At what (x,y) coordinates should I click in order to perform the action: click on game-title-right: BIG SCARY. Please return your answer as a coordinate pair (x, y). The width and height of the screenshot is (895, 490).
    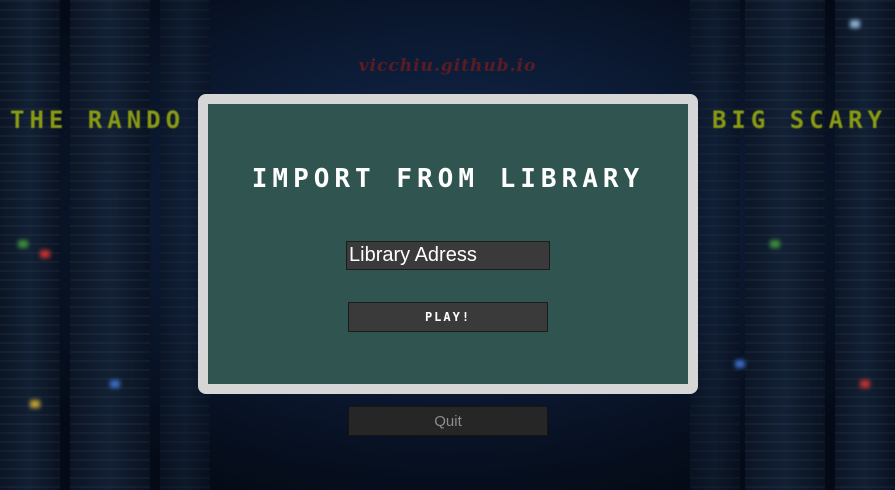
    Looking at the image, I should click on (799, 120).